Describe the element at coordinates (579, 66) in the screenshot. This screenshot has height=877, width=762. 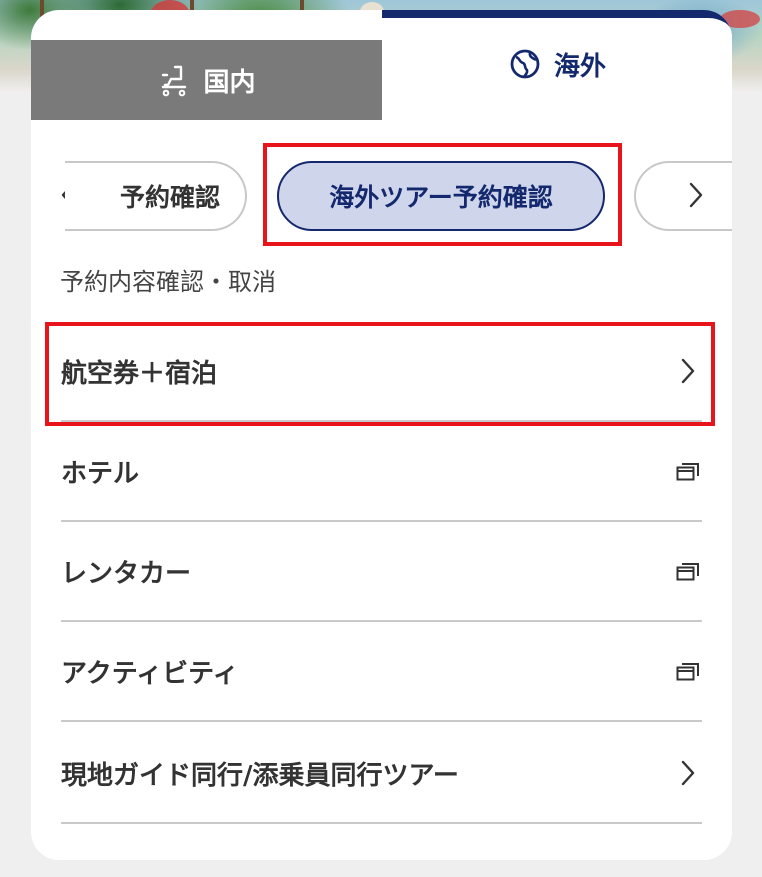
I see `tab-overseas-label: 海外` at that location.